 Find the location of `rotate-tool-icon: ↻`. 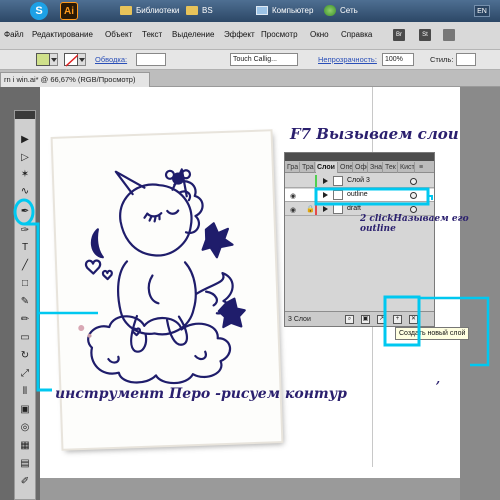

rotate-tool-icon: ↻ is located at coordinates (25, 356).